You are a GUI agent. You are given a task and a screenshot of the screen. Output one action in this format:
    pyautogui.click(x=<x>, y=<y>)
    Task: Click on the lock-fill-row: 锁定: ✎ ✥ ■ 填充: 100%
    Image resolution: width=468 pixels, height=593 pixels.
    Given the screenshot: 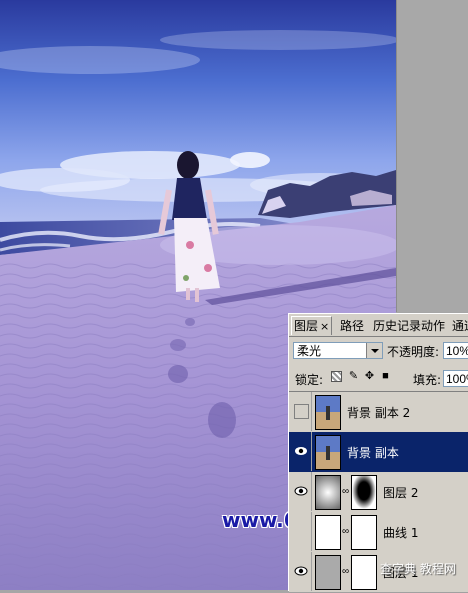 What is the action you would take?
    pyautogui.click(x=378, y=378)
    